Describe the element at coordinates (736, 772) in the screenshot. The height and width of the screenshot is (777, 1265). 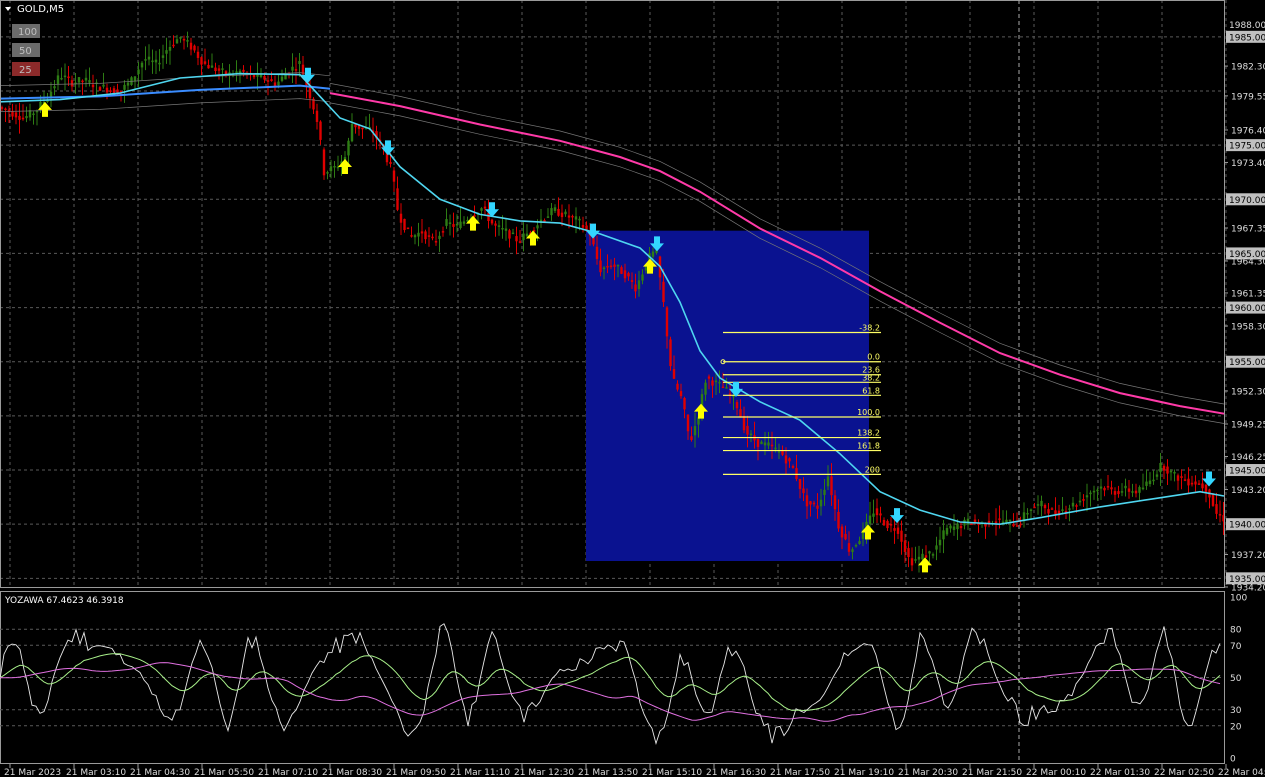
I see `time-tick-label: 21 Mar 16:30` at that location.